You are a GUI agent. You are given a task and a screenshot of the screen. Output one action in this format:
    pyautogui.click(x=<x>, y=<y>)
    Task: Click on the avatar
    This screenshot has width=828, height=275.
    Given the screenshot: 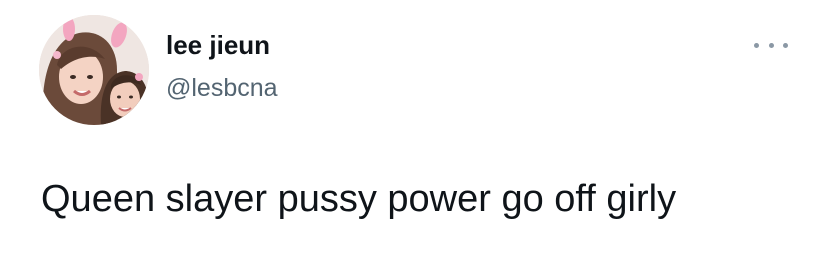 What is the action you would take?
    pyautogui.click(x=94, y=70)
    